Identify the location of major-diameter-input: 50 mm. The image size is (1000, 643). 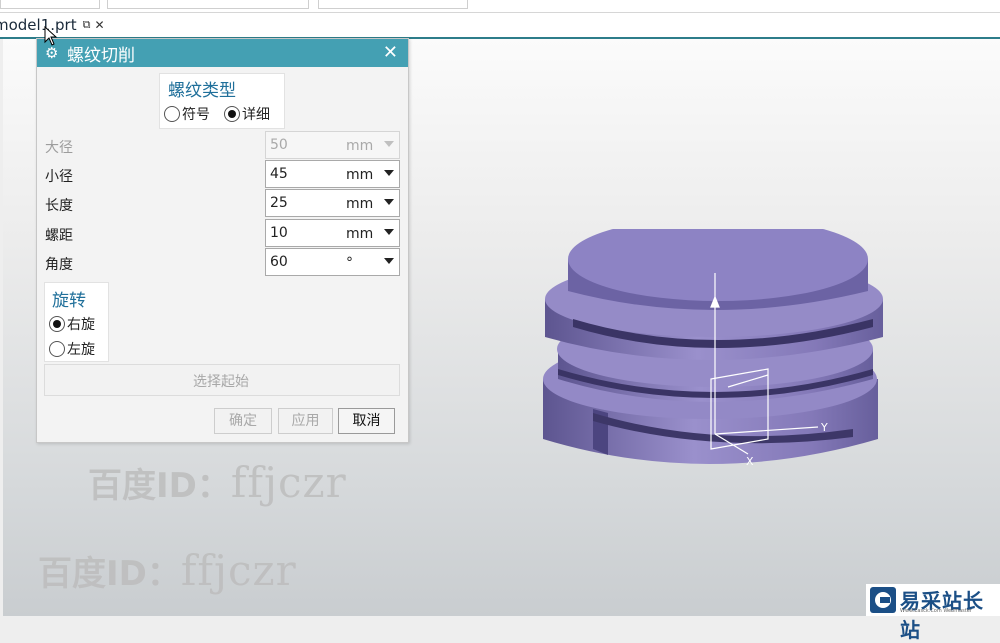
(332, 145).